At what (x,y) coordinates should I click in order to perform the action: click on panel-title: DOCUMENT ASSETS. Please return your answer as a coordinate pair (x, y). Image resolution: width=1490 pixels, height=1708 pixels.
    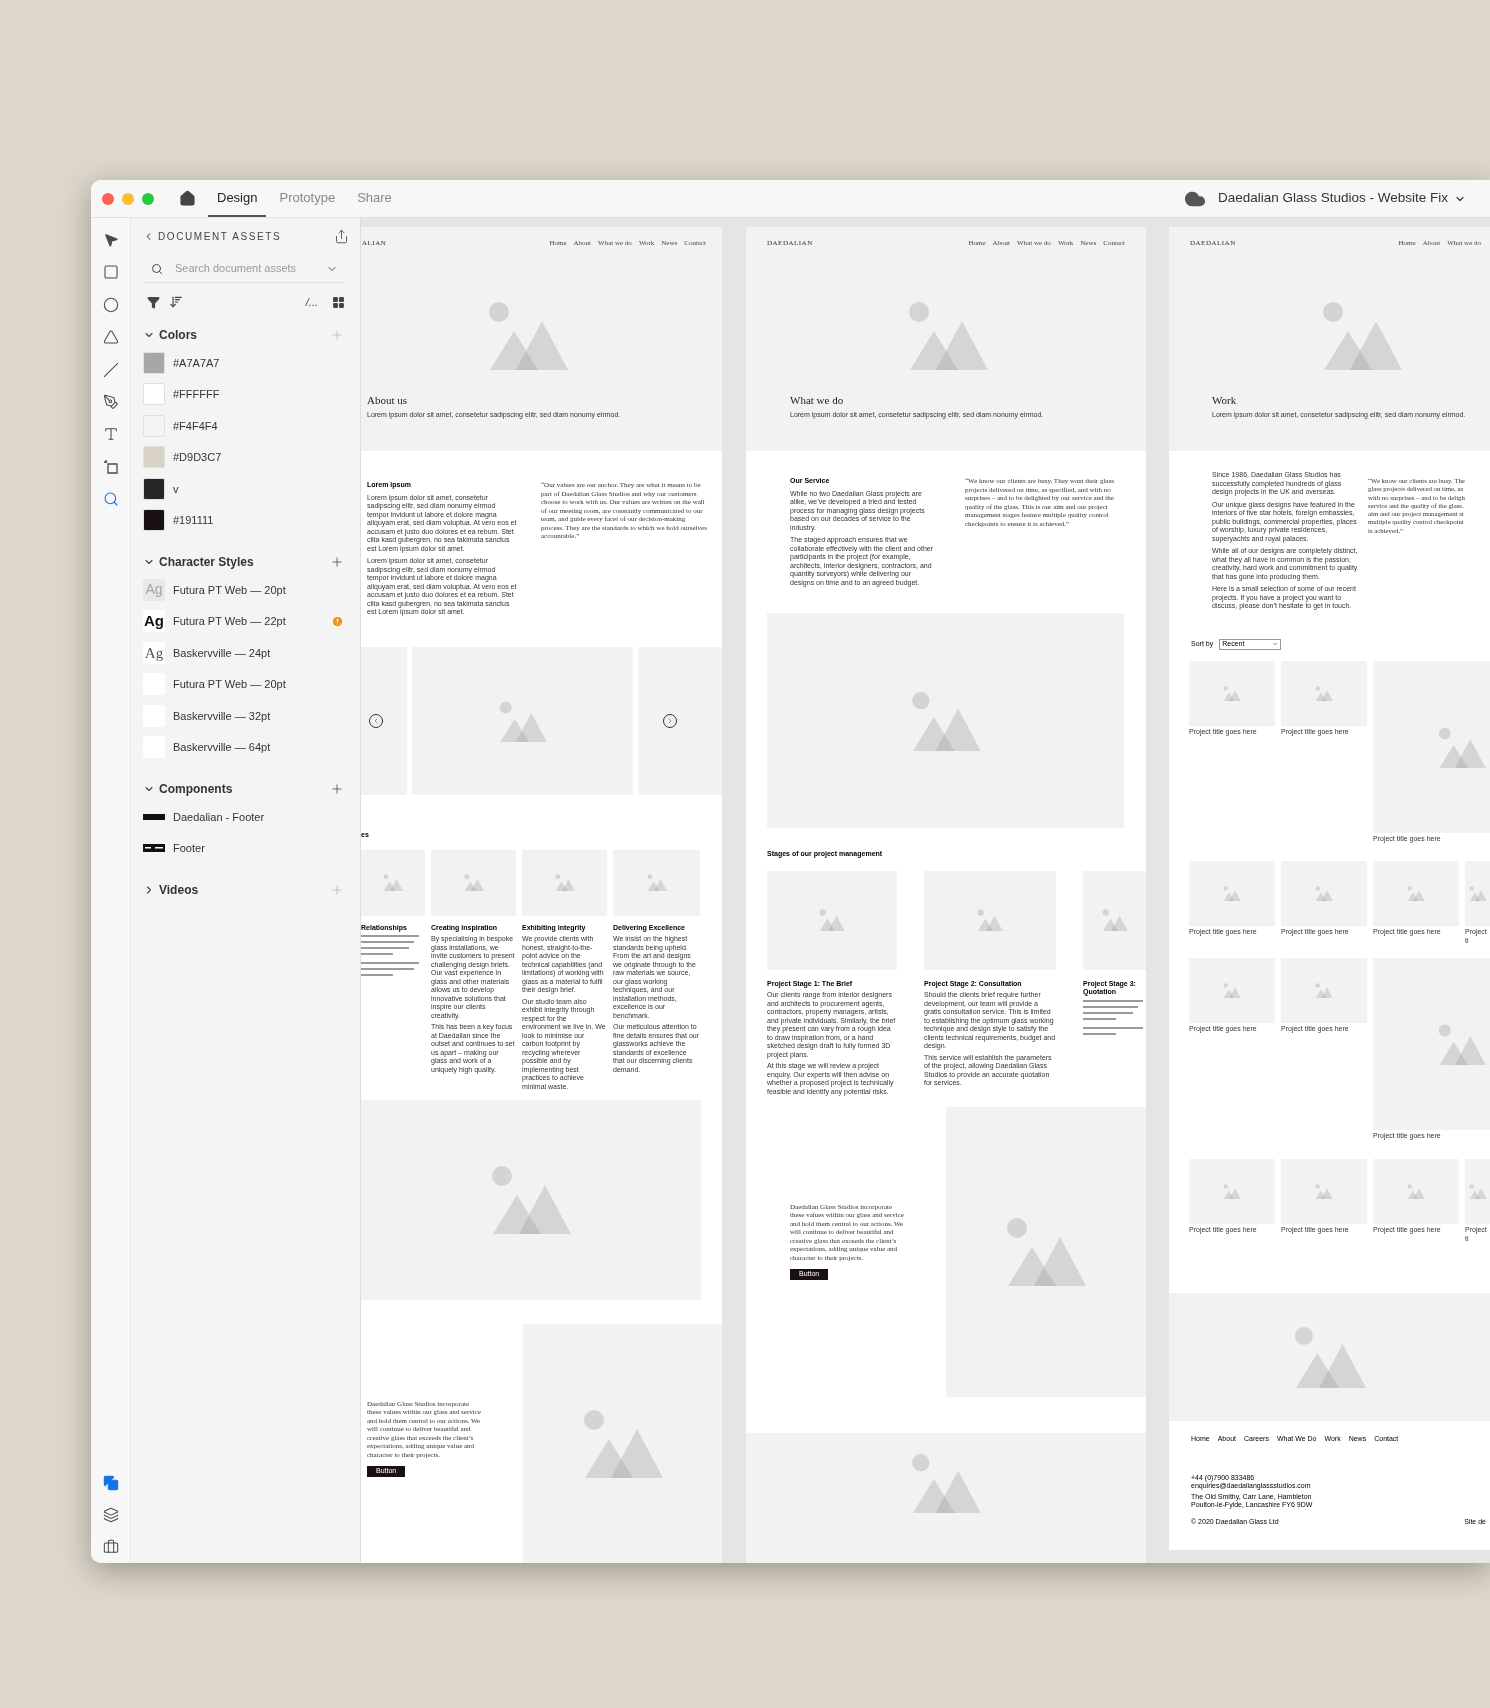
    Looking at the image, I should click on (220, 237).